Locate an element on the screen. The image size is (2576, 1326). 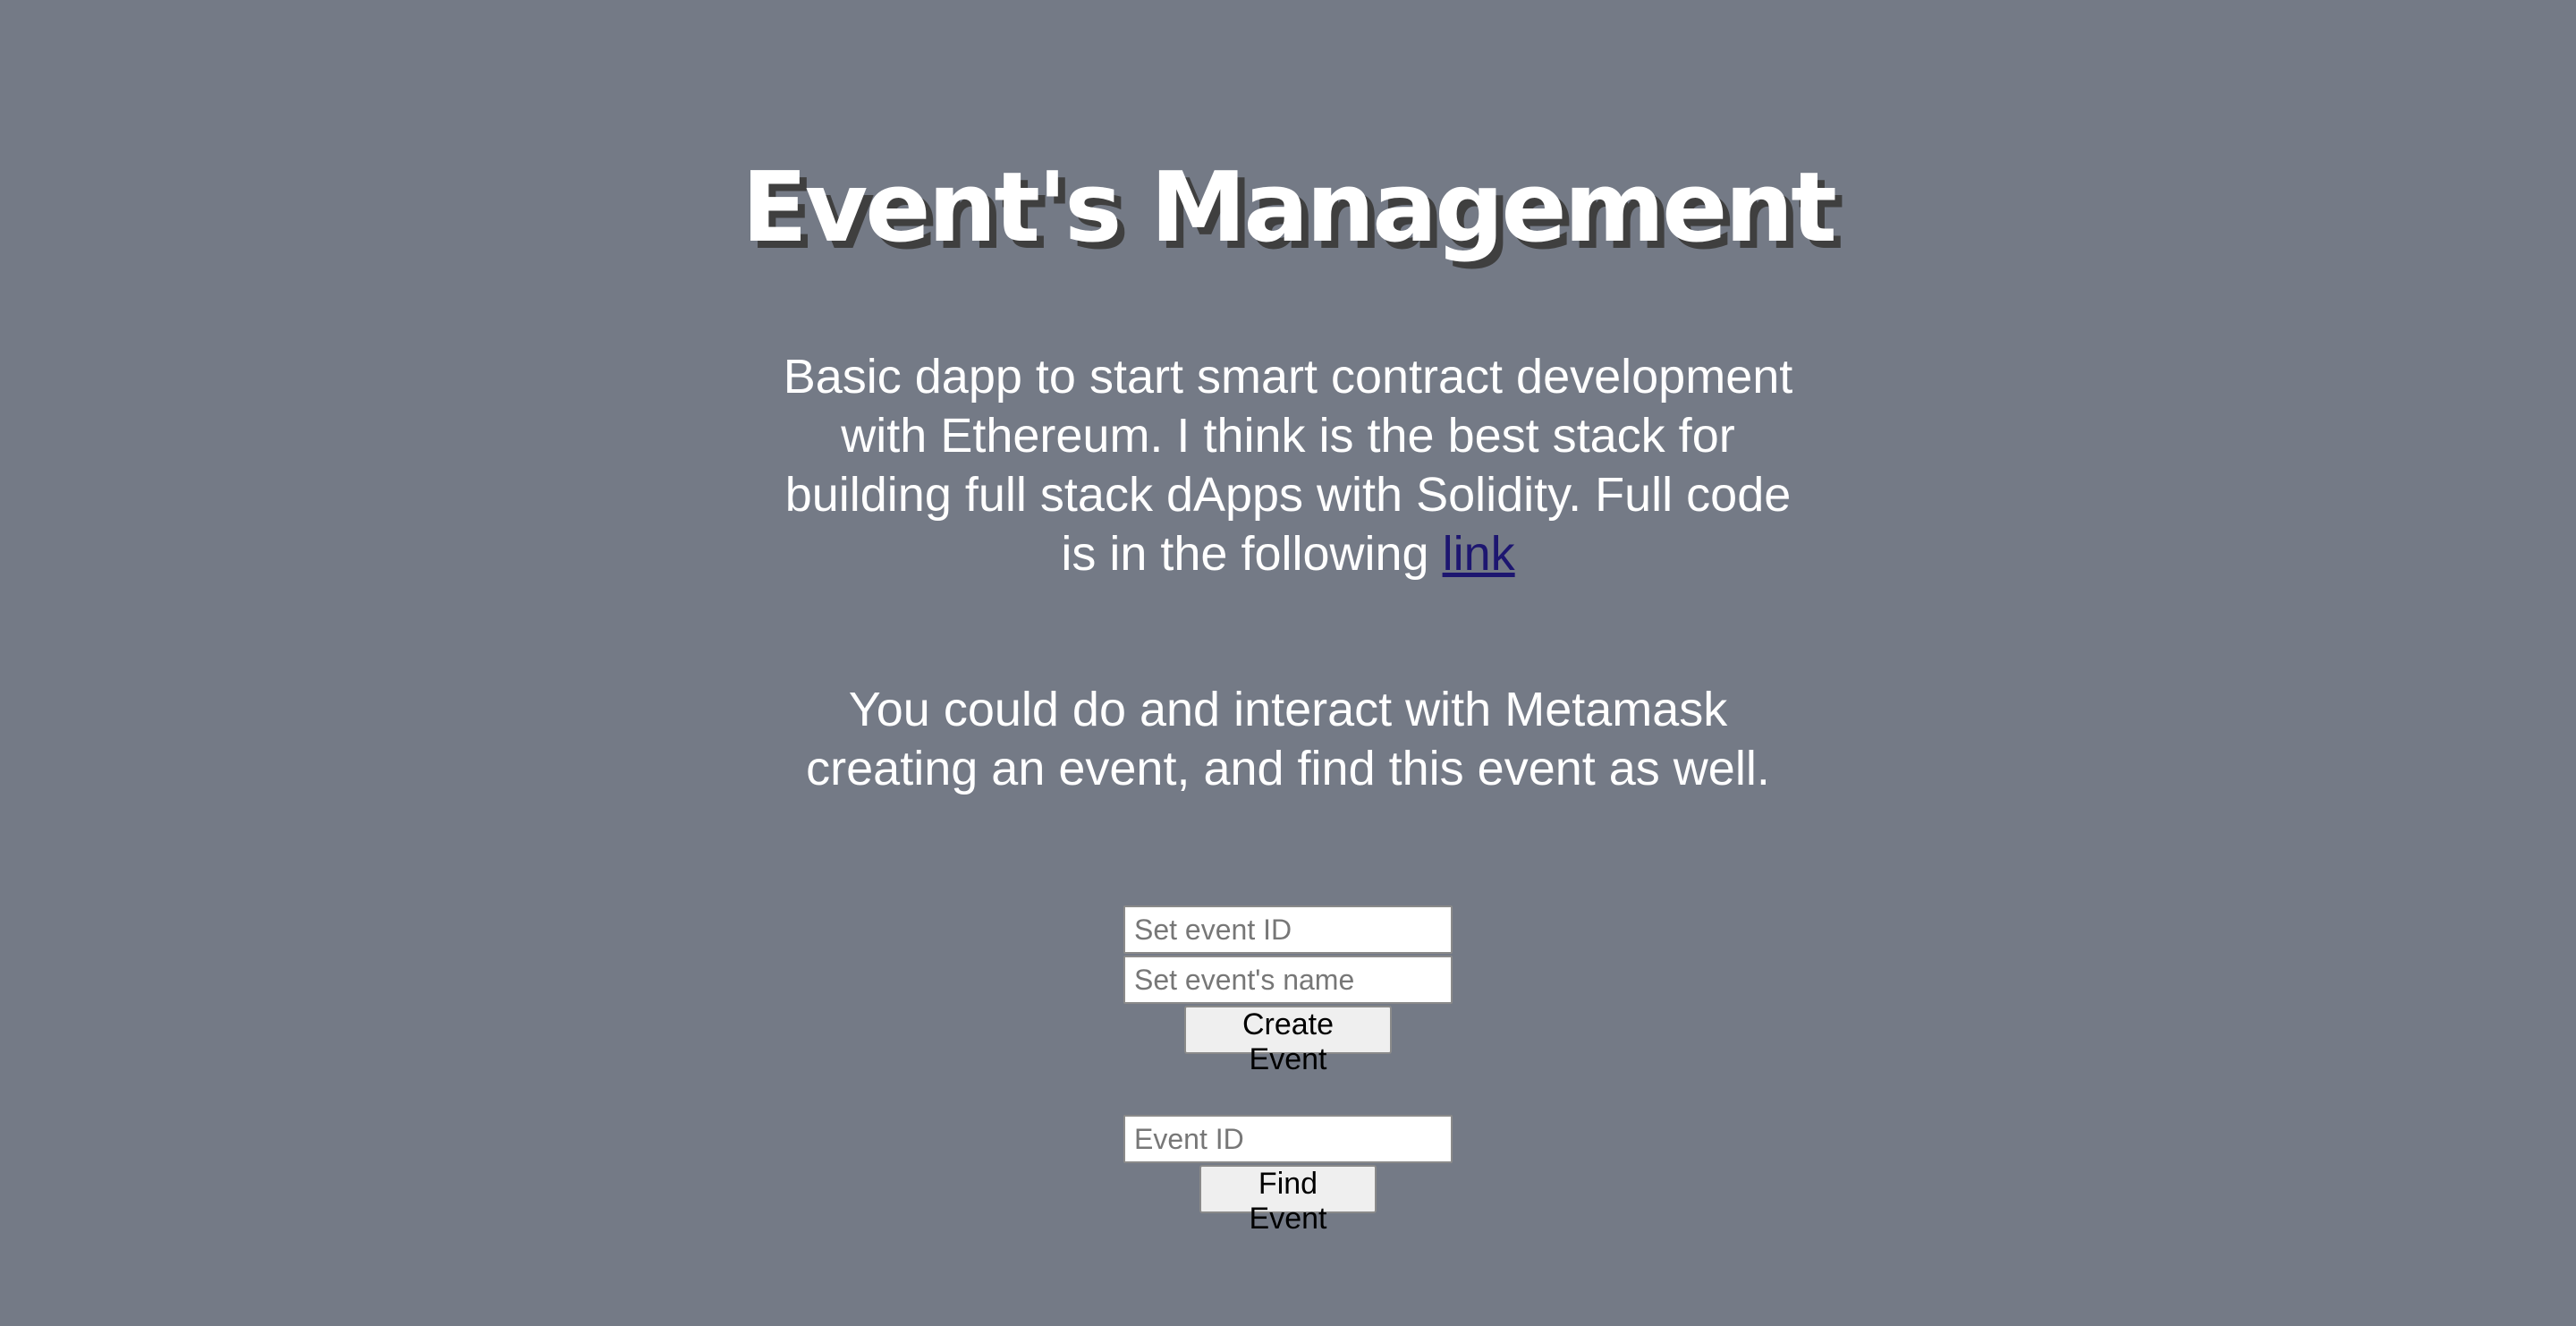
find-event-id-input is located at coordinates (1288, 1139).